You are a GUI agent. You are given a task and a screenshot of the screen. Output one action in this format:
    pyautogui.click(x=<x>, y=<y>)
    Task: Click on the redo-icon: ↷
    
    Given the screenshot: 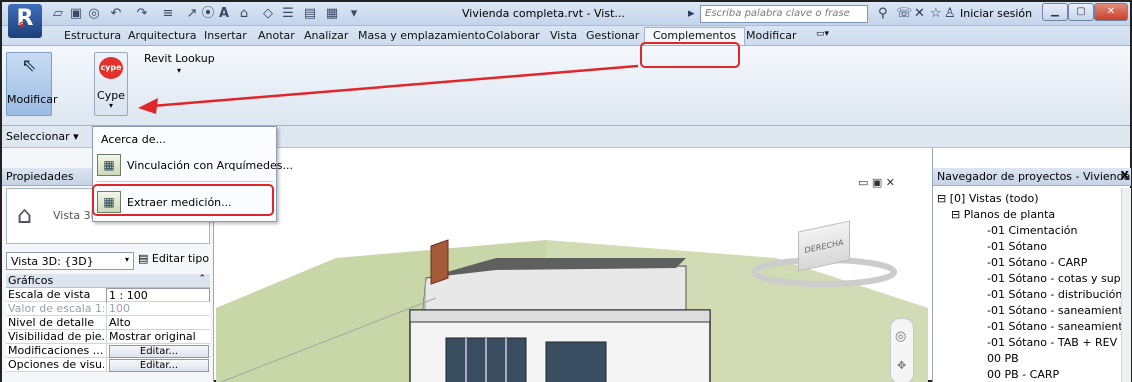 What is the action you would take?
    pyautogui.click(x=142, y=14)
    